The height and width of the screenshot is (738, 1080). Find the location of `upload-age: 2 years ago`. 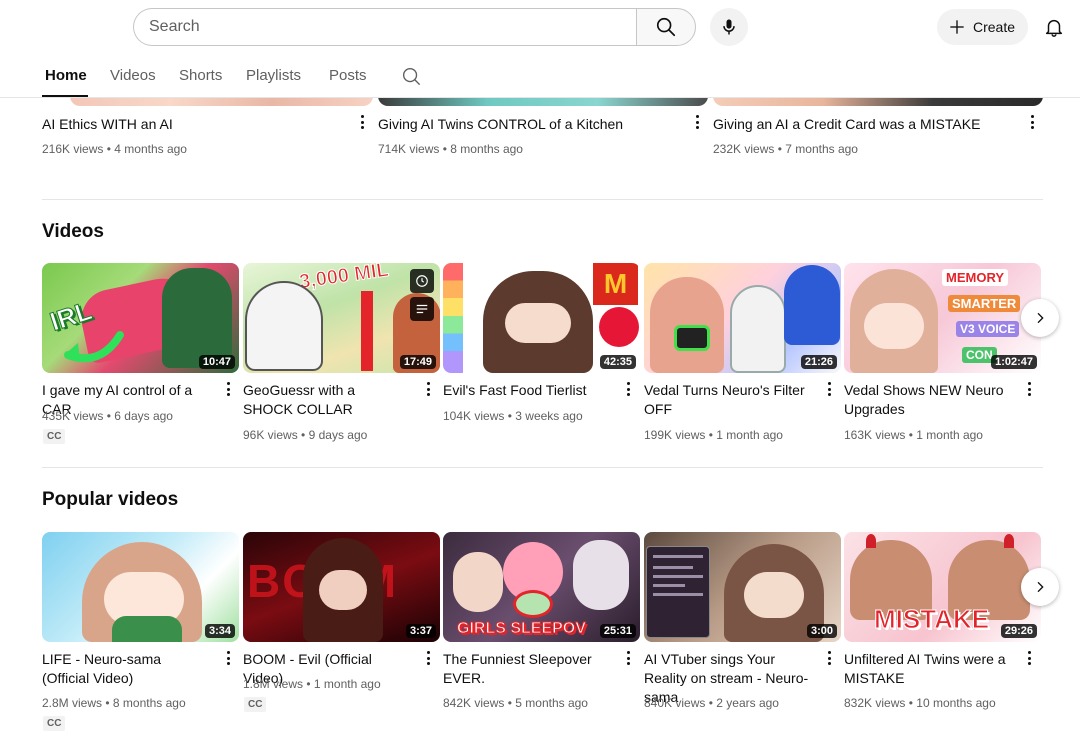

upload-age: 2 years ago is located at coordinates (747, 703).